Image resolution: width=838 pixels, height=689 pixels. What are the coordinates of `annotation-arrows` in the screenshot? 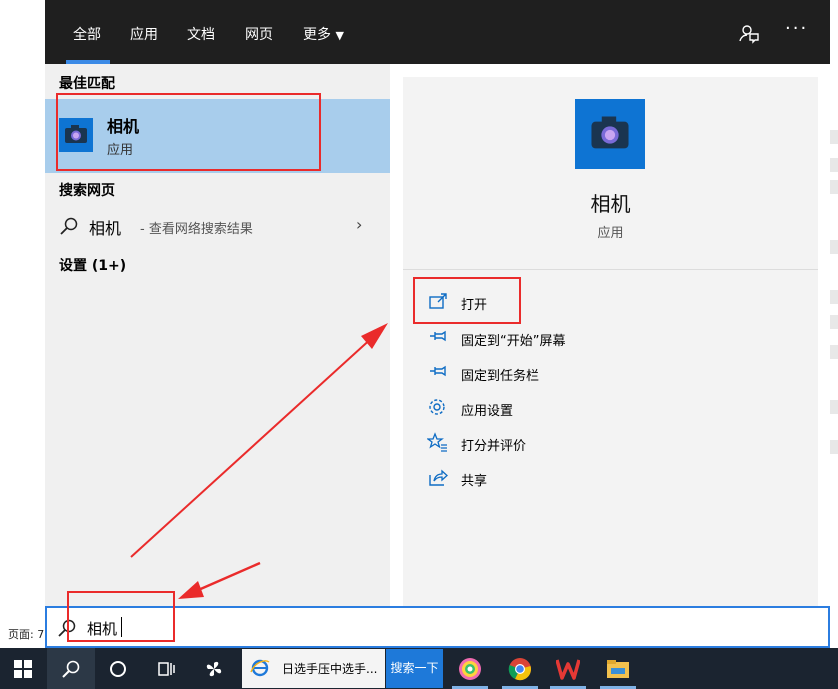 It's located at (259, 461).